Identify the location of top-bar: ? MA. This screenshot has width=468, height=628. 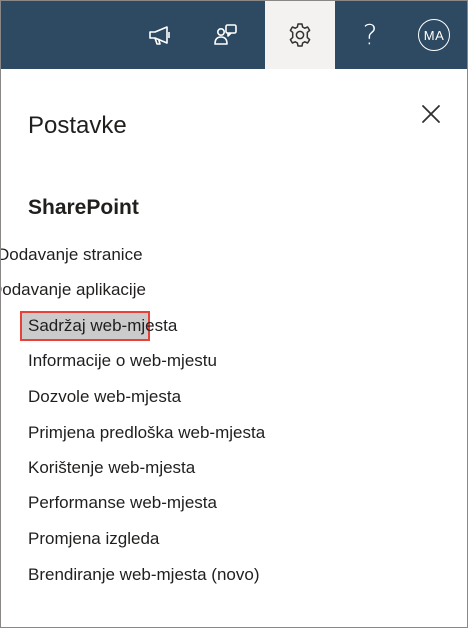
(234, 35).